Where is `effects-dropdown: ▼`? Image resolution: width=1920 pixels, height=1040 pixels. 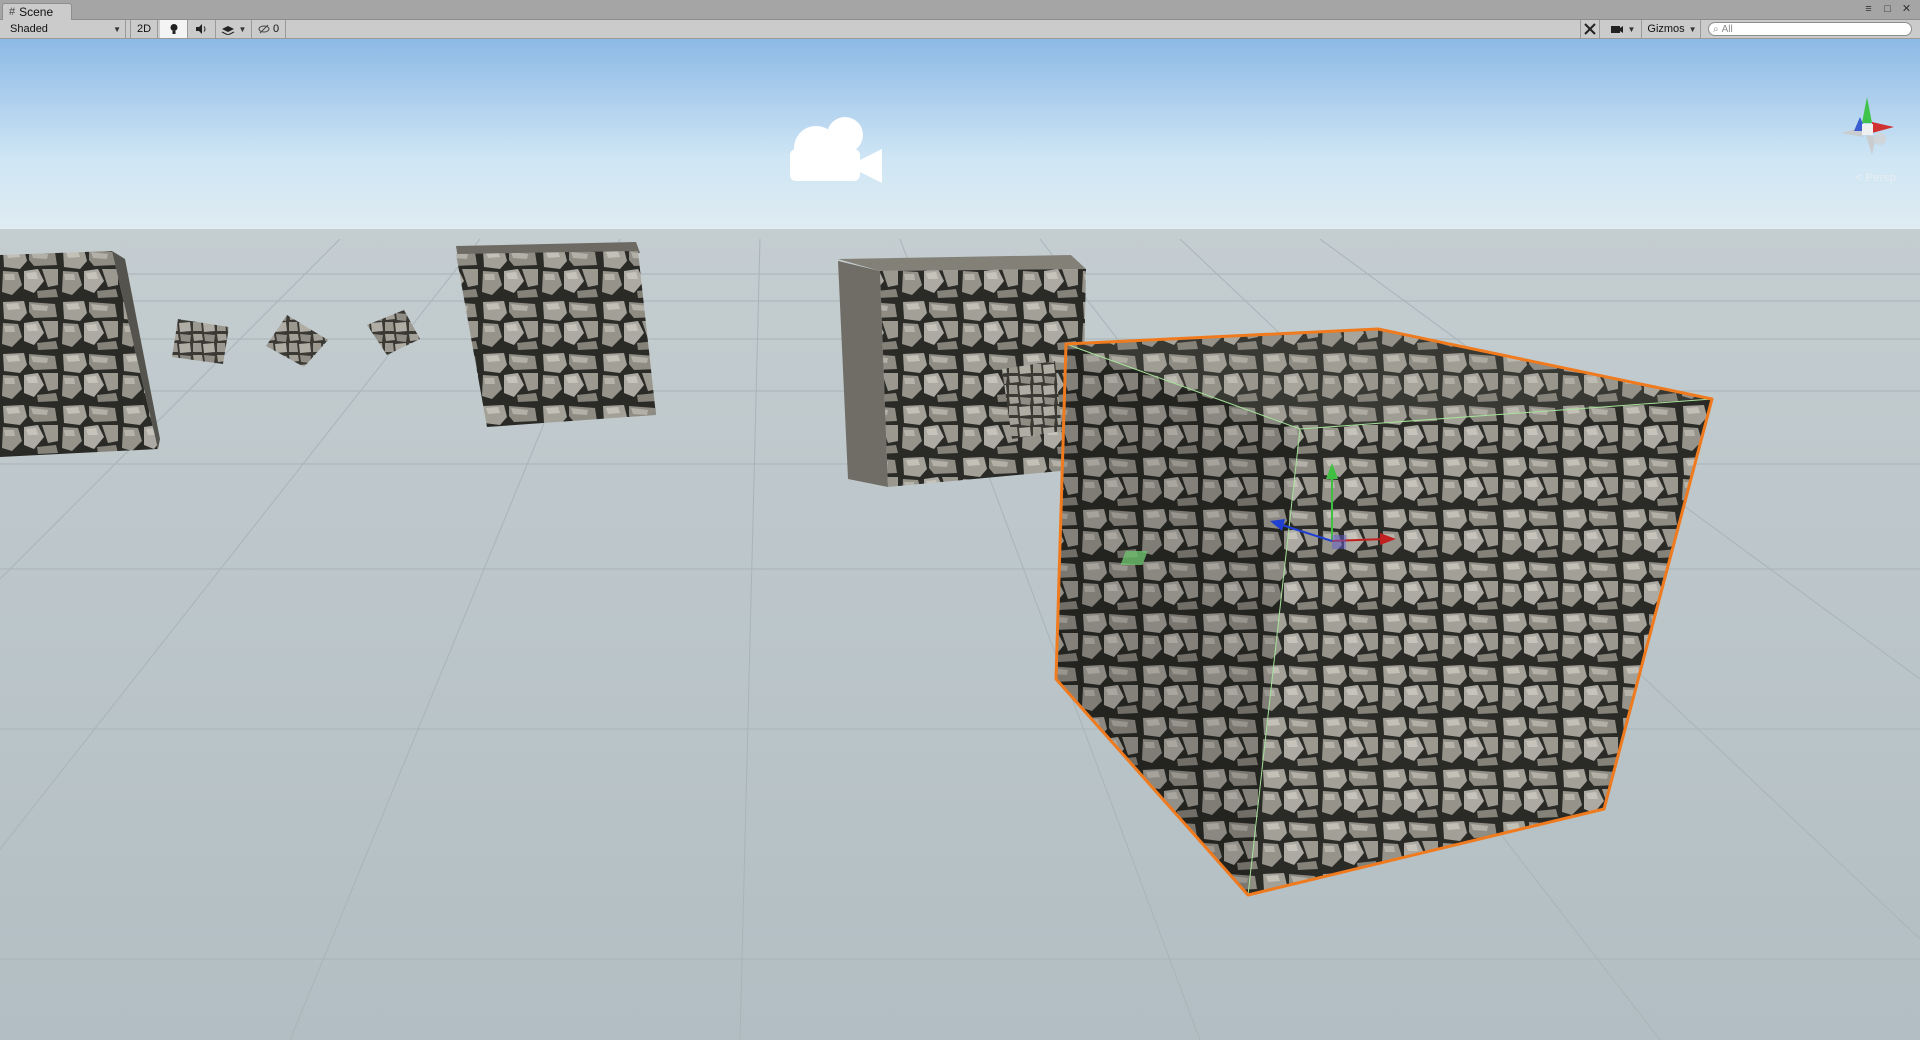 effects-dropdown: ▼ is located at coordinates (234, 29).